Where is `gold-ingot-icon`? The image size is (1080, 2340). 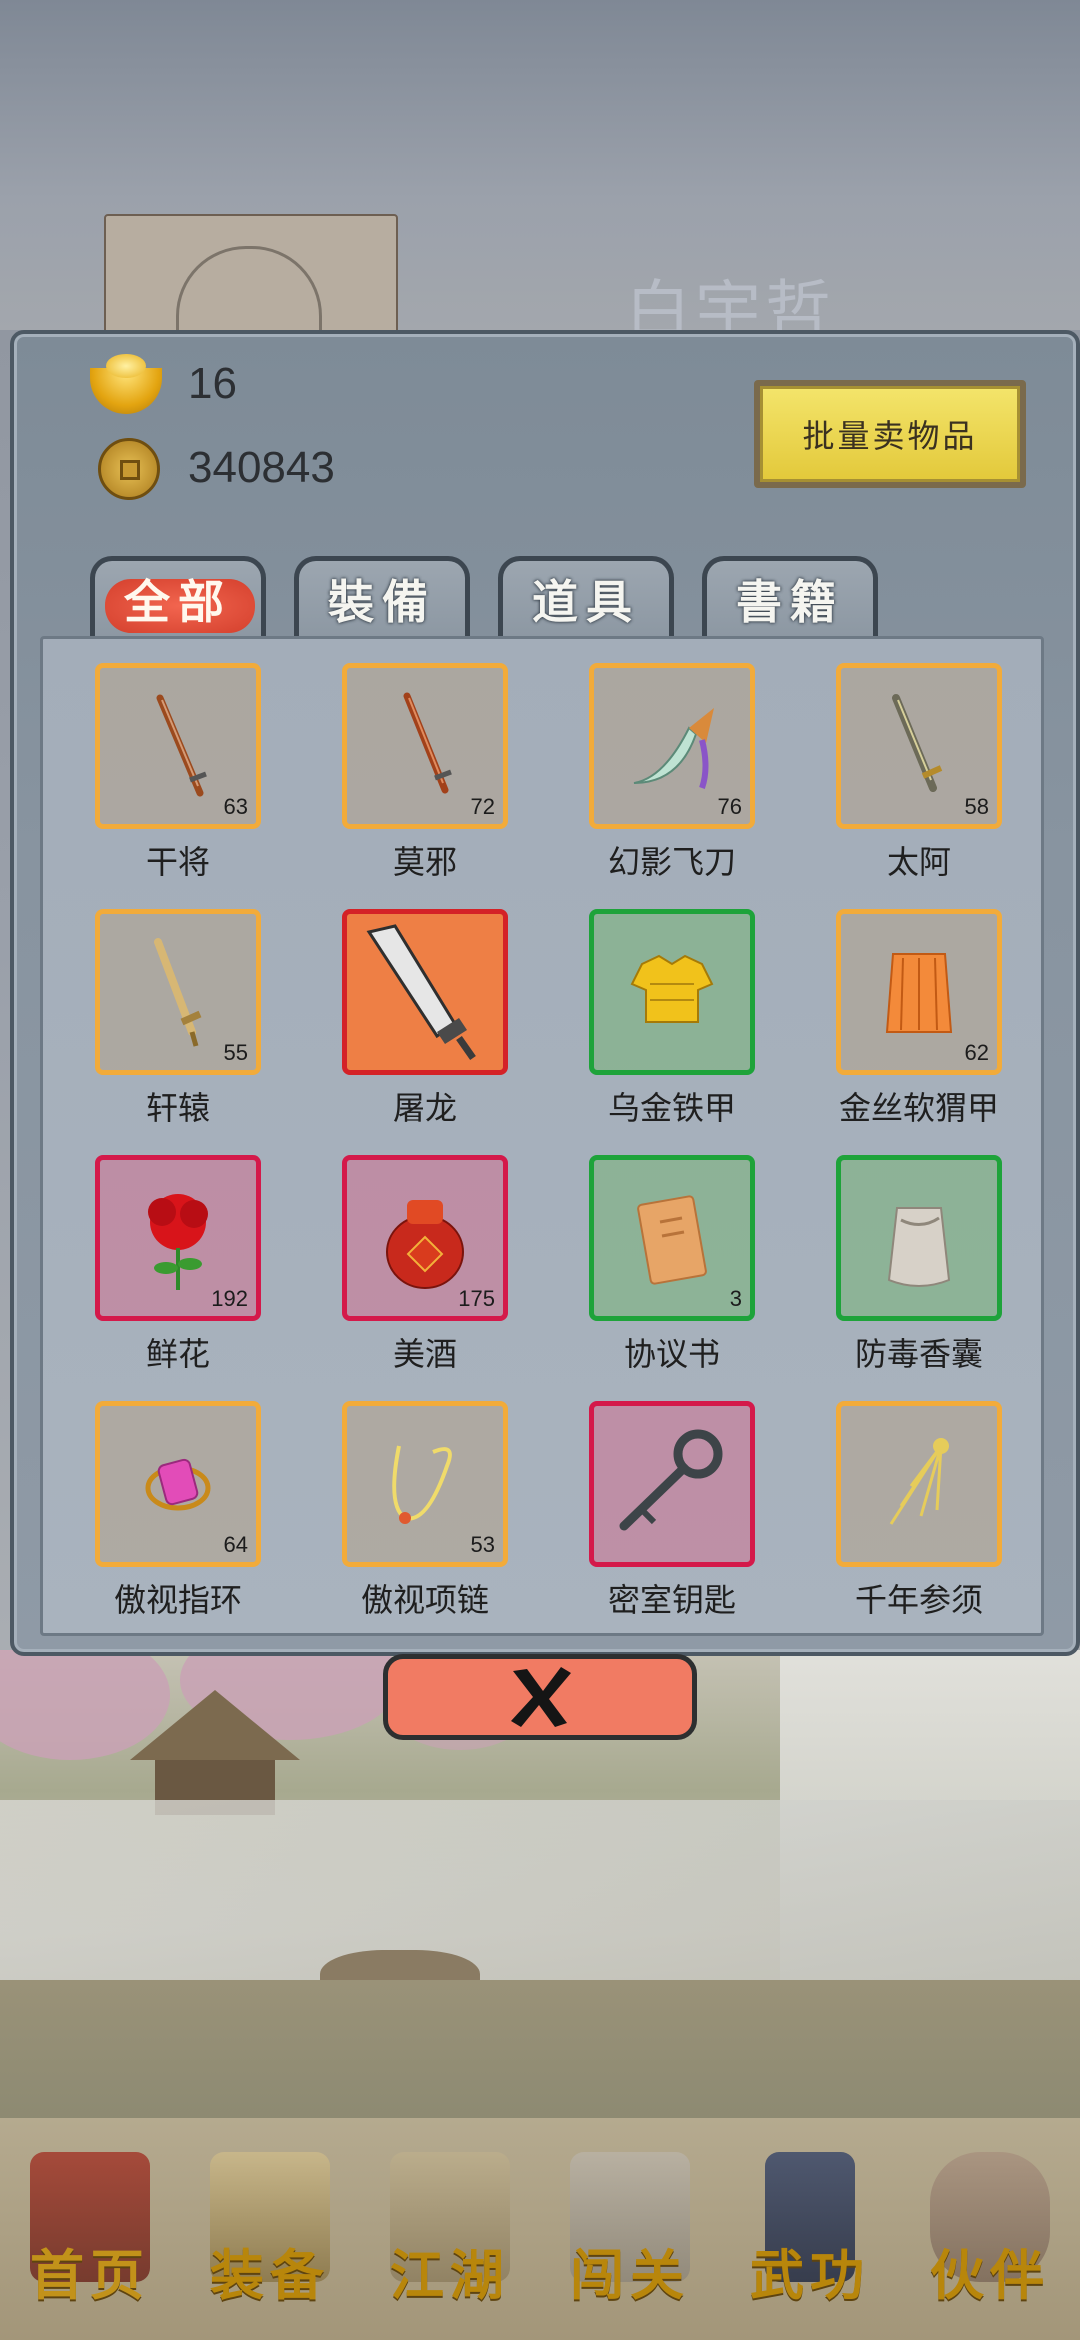
gold-ingot-icon is located at coordinates (126, 384).